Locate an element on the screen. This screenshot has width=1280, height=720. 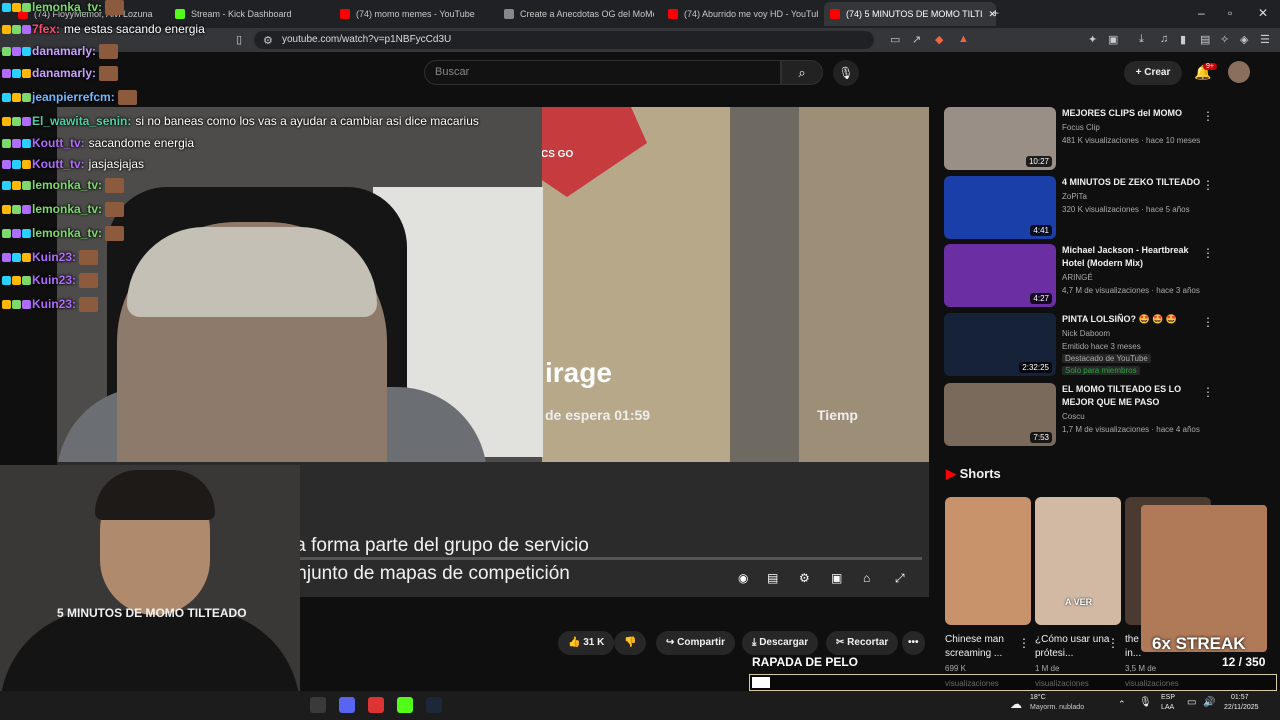
extensions-icon: ✦ is located at coordinates (1092, 39).